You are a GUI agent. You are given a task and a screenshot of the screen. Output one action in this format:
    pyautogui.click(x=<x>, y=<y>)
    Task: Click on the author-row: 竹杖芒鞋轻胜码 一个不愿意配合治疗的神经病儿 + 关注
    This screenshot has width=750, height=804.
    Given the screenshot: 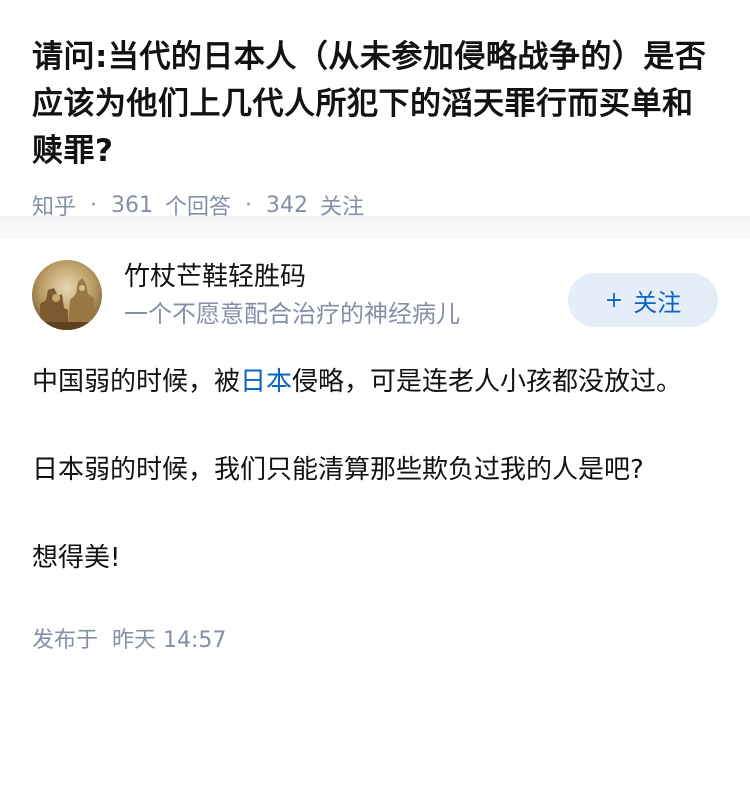 What is the action you would take?
    pyautogui.click(x=375, y=295)
    